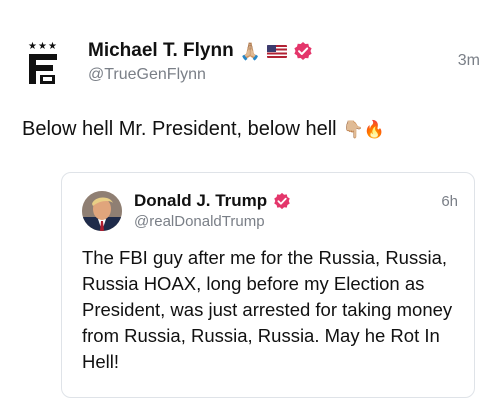  What do you see at coordinates (43, 69) in the screenshot?
I see `general-flynn-logo-icon` at bounding box center [43, 69].